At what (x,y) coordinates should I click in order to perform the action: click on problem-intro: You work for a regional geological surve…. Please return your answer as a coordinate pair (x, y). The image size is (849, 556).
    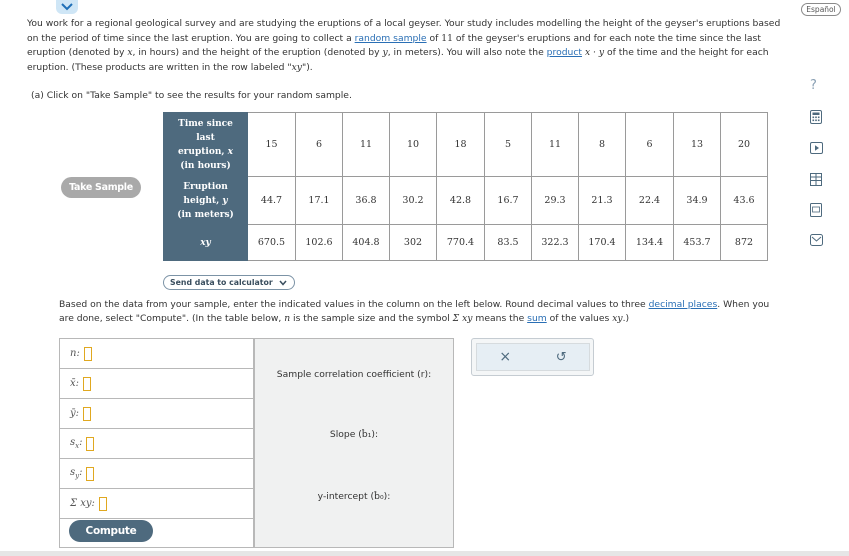
    Looking at the image, I should click on (404, 45).